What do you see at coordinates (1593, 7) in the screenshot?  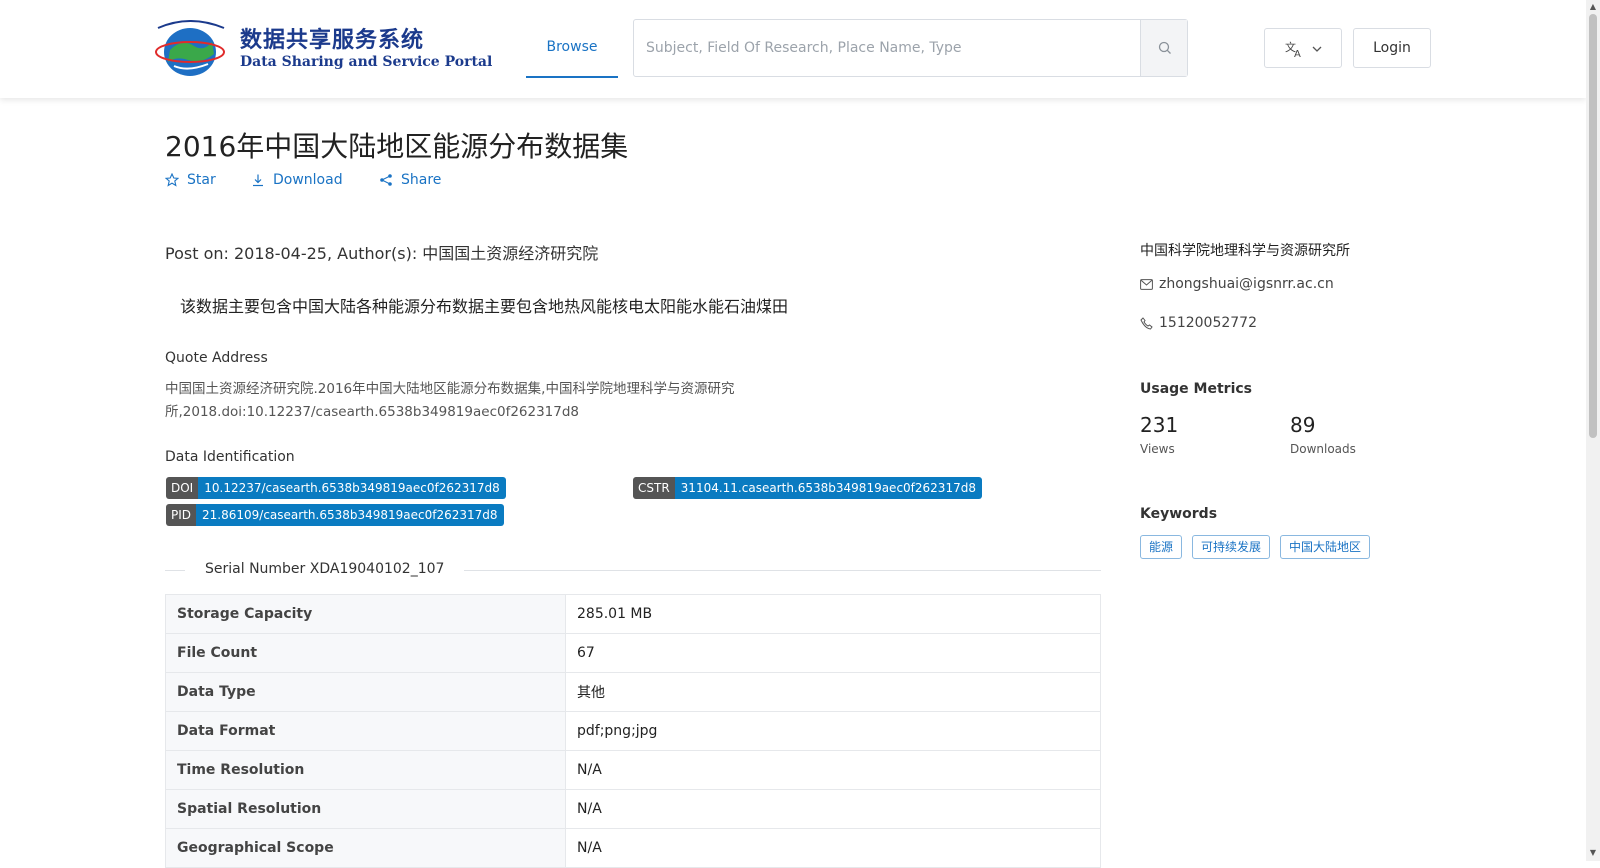 I see `scroll-up-arrow: ▲` at bounding box center [1593, 7].